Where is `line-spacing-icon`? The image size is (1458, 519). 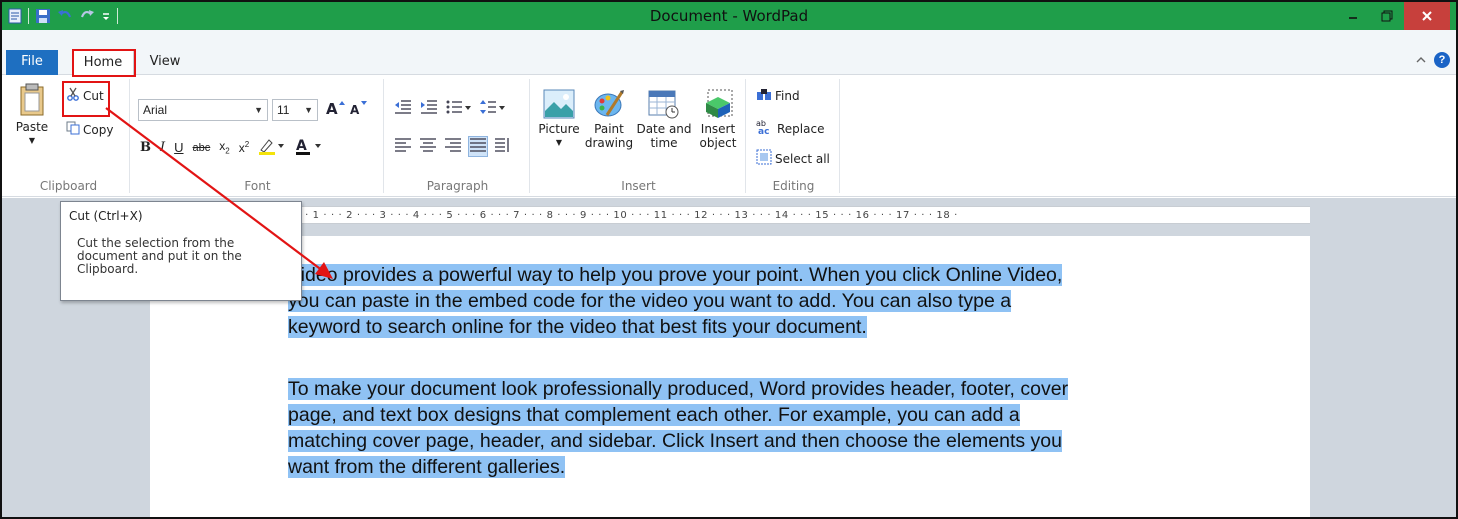
line-spacing-icon is located at coordinates (493, 108).